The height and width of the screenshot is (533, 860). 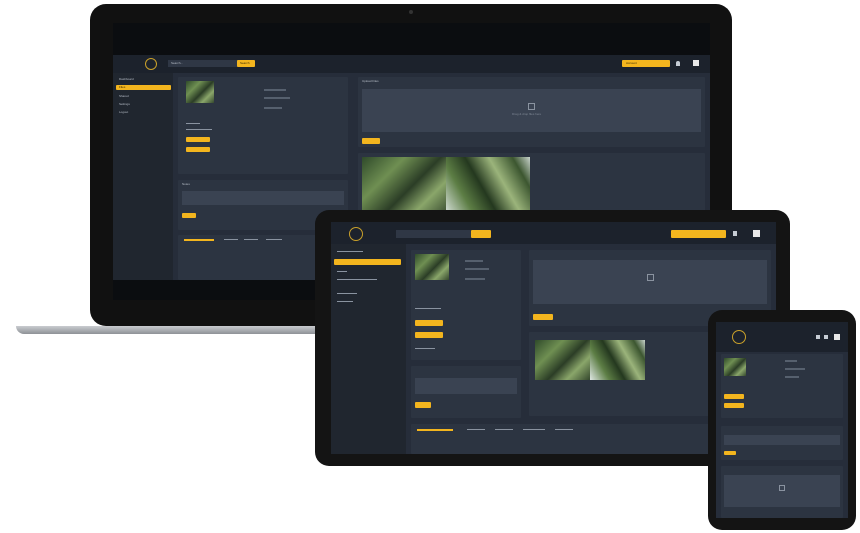 I want to click on tablet-notes-panel, so click(x=466, y=392).